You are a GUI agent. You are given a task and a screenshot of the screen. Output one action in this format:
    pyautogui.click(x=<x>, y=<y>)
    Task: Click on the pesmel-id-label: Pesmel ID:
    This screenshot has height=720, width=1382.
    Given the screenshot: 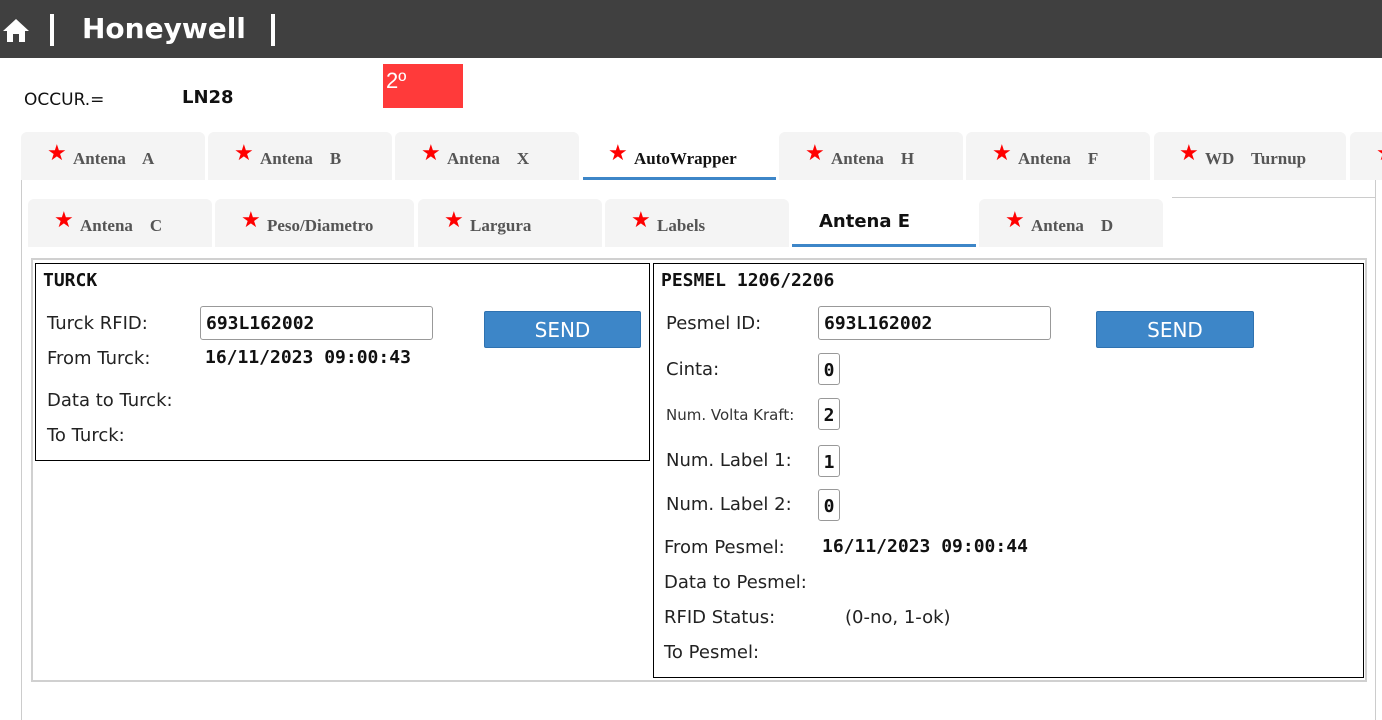 What is the action you would take?
    pyautogui.click(x=714, y=323)
    